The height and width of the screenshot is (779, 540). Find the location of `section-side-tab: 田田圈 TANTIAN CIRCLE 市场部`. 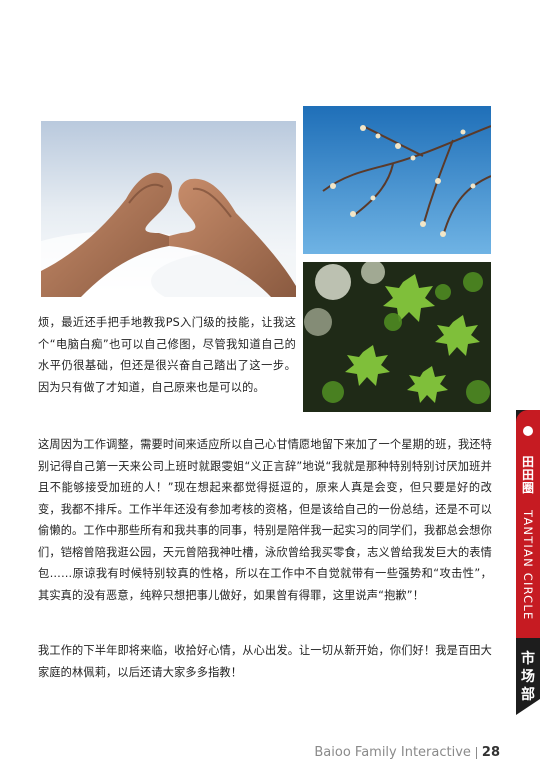

section-side-tab: 田田圈 TANTIAN CIRCLE 市场部 is located at coordinates (528, 562).